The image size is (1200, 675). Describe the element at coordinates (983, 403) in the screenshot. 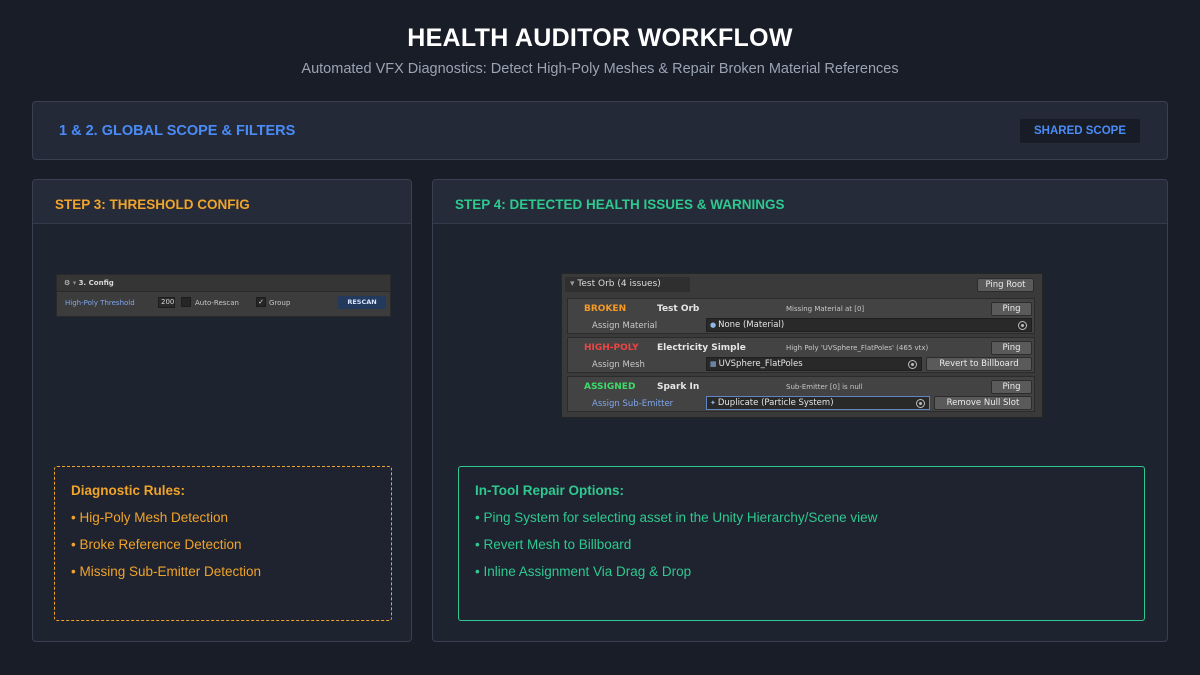

I see `remove-null-slot-button: Remove Null Slot` at that location.